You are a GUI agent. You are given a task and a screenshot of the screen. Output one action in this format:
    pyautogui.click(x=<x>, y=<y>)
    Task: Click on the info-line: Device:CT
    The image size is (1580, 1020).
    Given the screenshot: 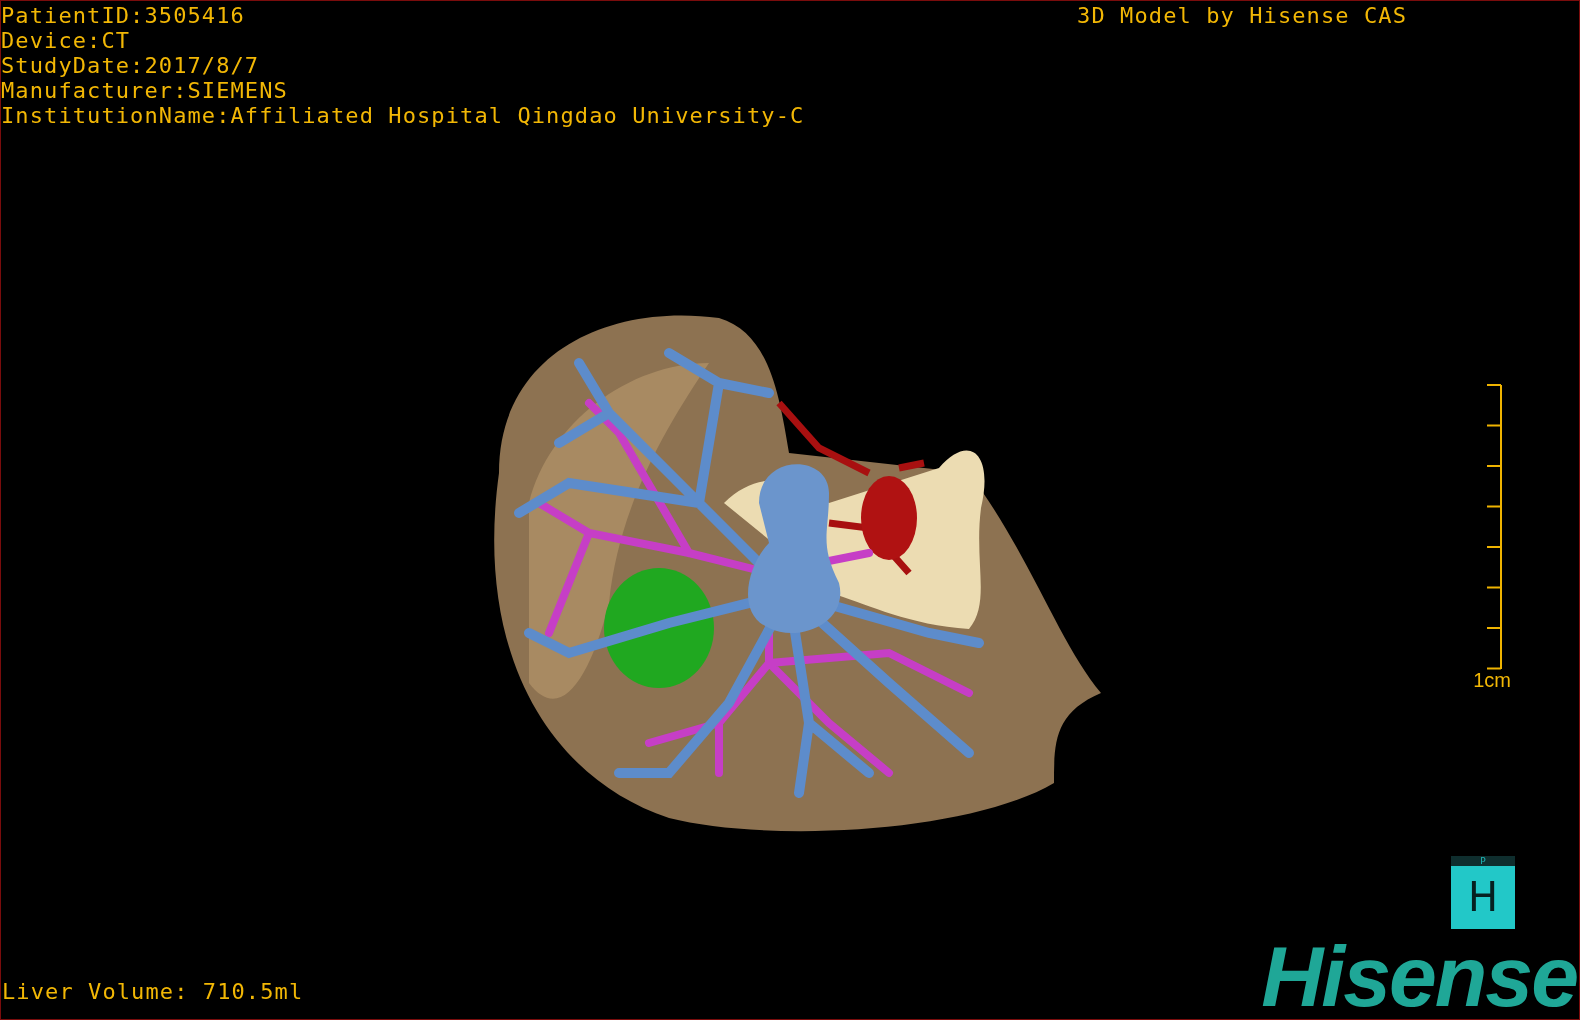 What is the action you would take?
    pyautogui.click(x=66, y=40)
    